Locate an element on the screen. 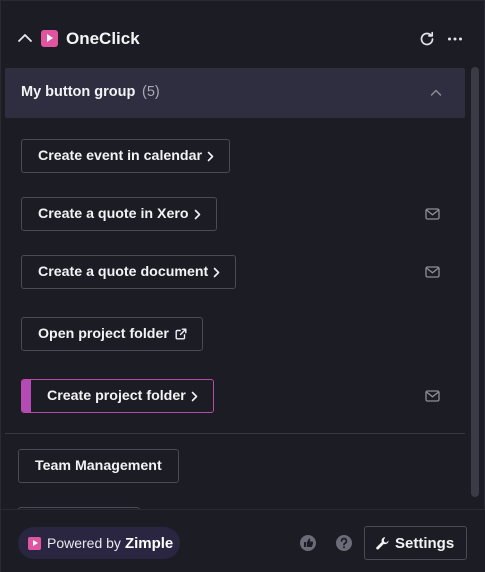  scrollbar-thumb is located at coordinates (475, 282).